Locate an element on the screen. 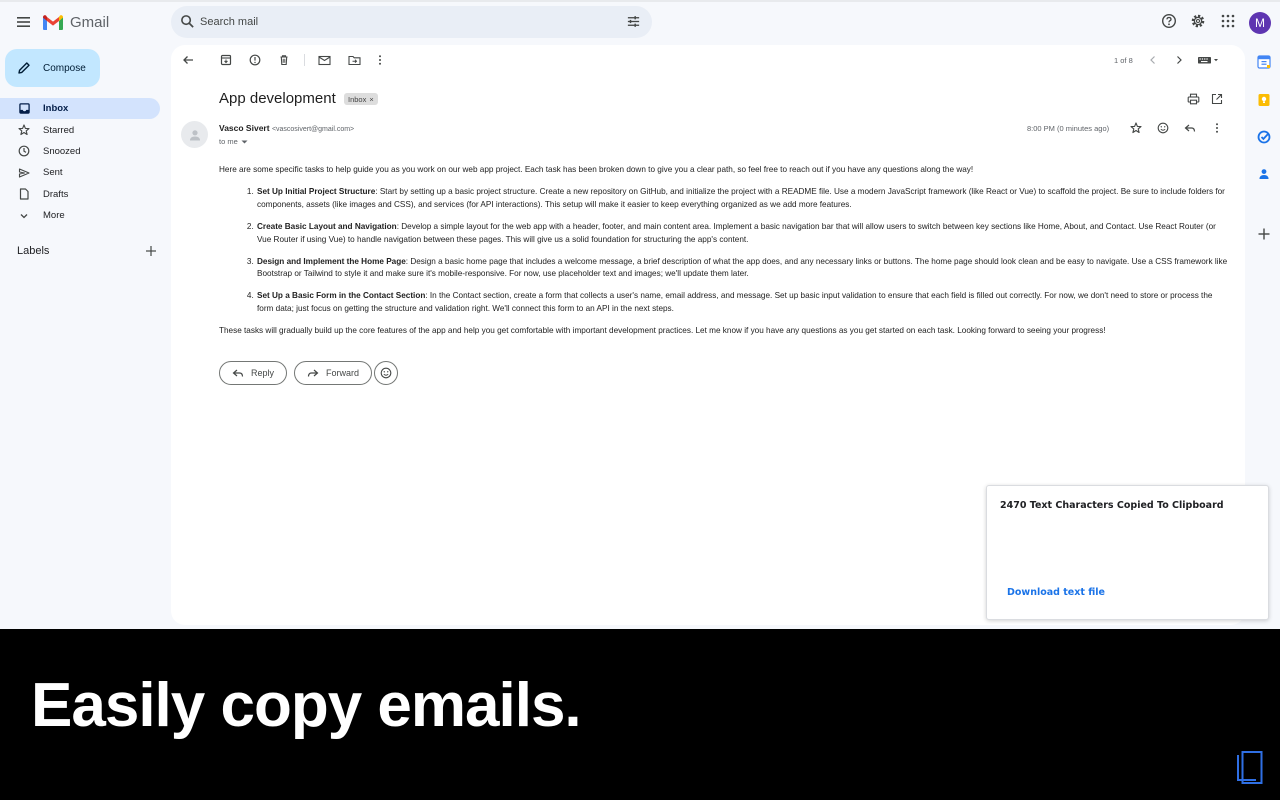 The width and height of the screenshot is (1280, 800). clock-icon is located at coordinates (24, 151).